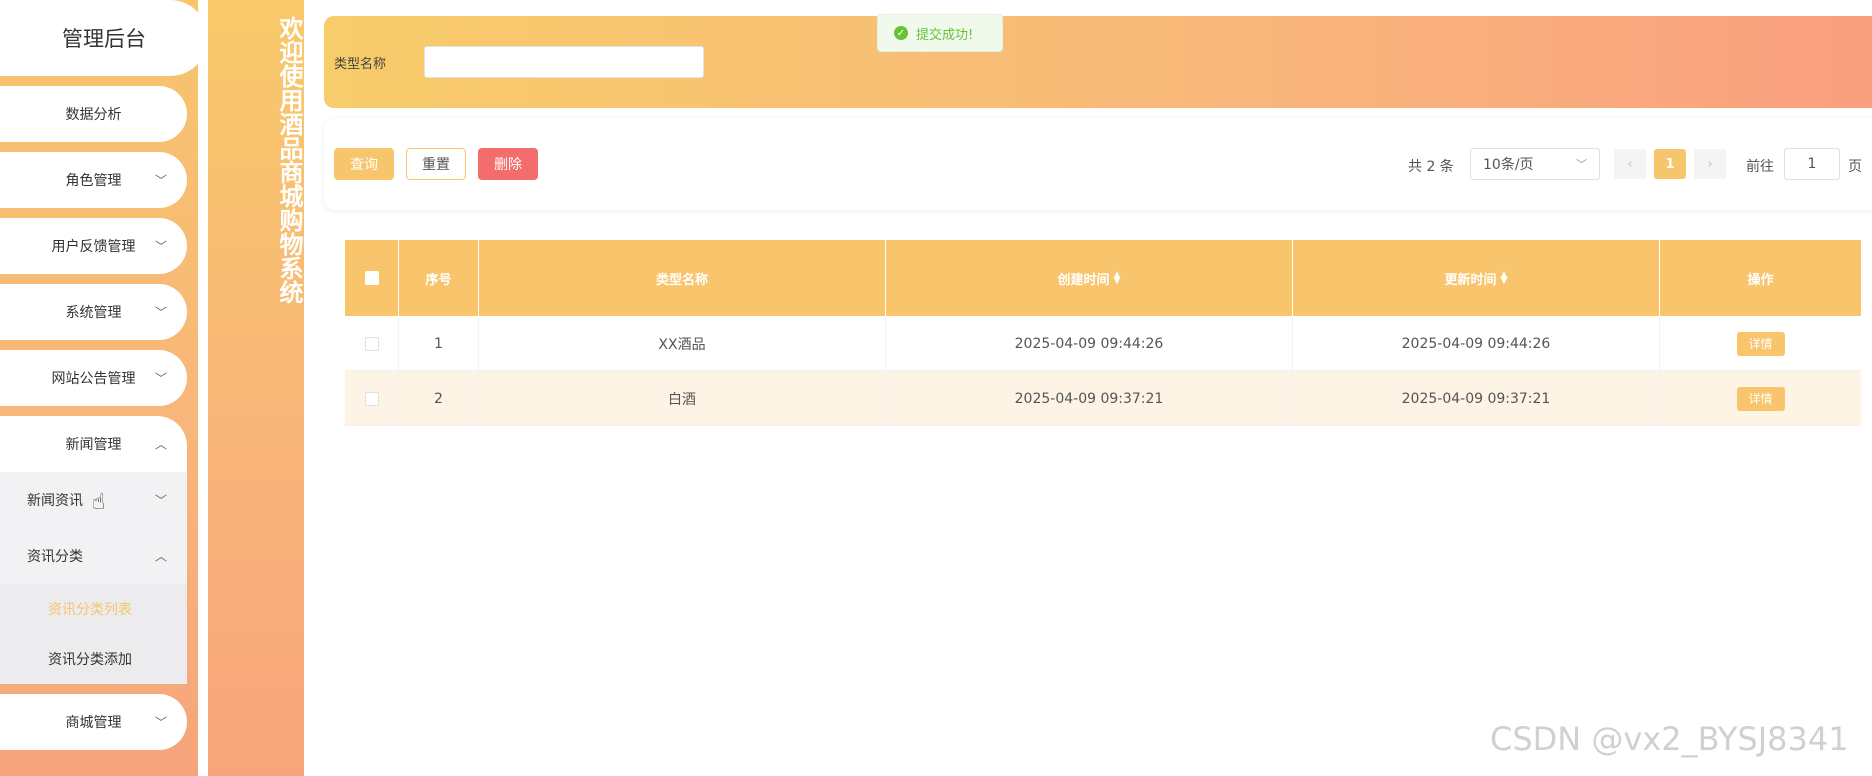  I want to click on sidebar-item-label: 资讯分类添加, so click(90, 660).